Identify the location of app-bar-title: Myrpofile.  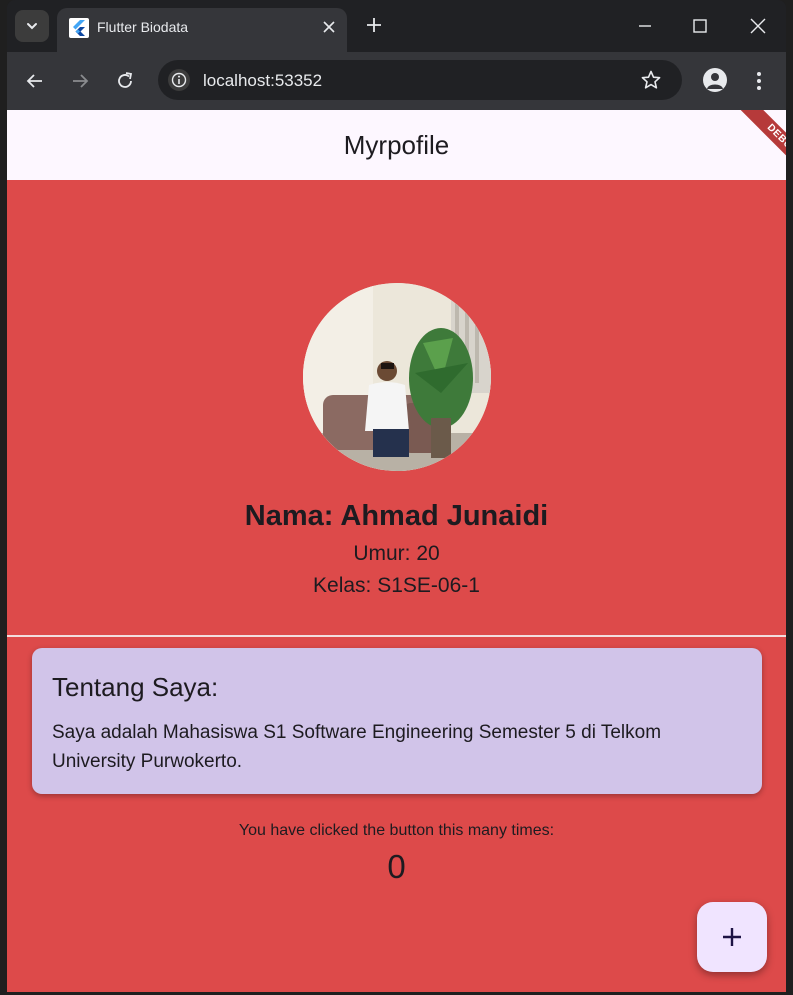
(396, 144).